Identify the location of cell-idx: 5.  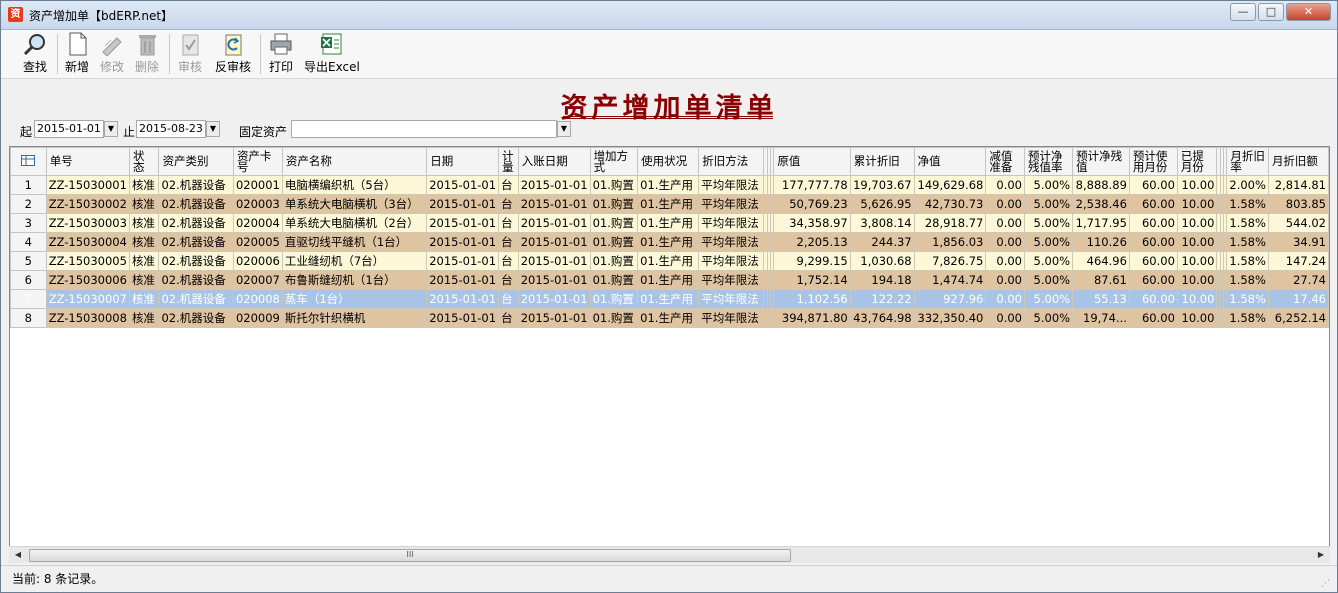
(28, 261).